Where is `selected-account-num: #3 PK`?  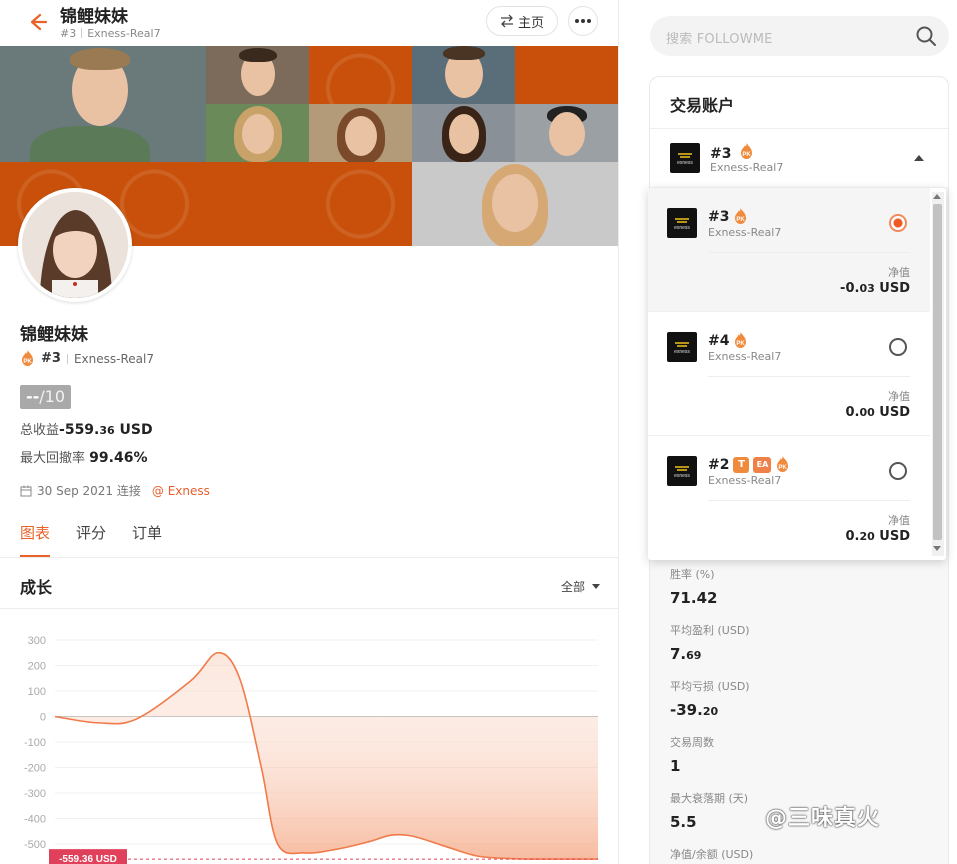
selected-account-num: #3 PK is located at coordinates (732, 152).